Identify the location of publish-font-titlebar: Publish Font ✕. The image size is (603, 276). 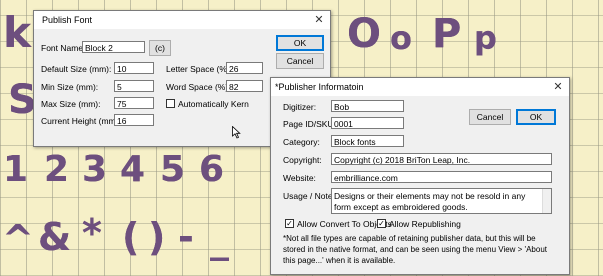
(182, 20).